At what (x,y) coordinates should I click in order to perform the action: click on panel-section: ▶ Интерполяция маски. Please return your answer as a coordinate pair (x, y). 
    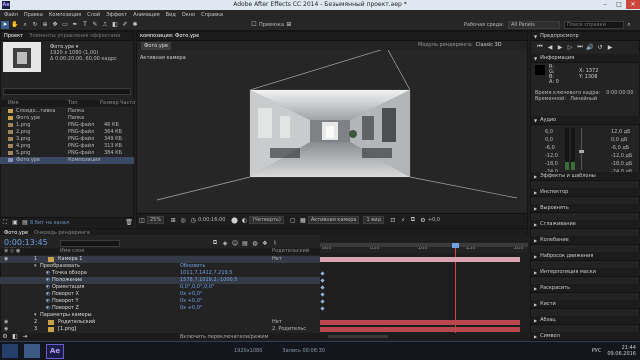
    Looking at the image, I should click on (585, 272).